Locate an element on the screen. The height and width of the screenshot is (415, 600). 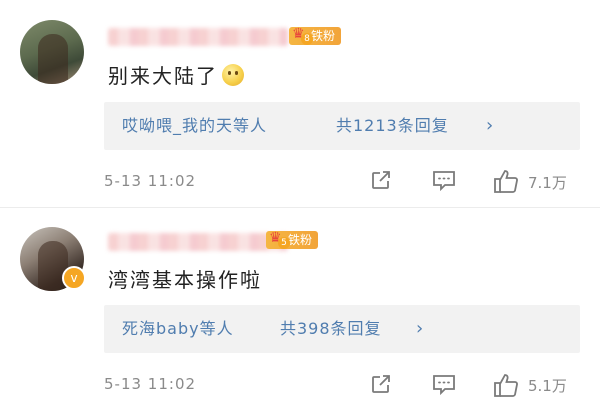
fan-level: 8 is located at coordinates (307, 39).